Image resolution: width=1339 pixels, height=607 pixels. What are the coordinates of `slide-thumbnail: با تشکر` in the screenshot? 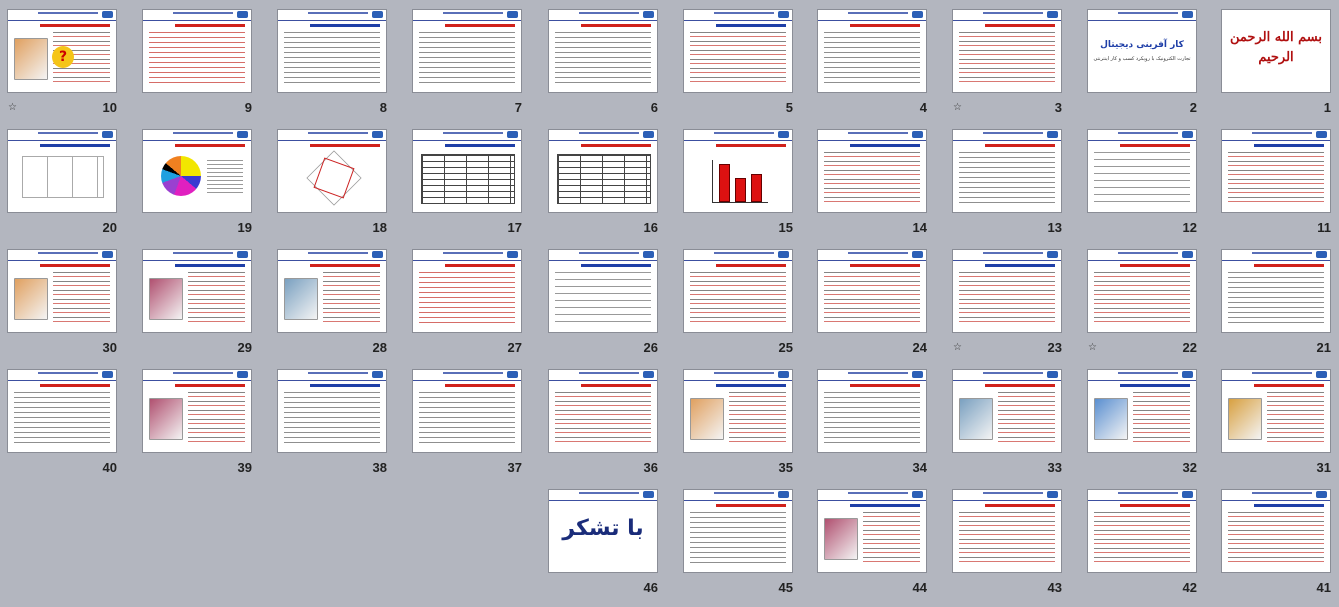 It's located at (603, 531).